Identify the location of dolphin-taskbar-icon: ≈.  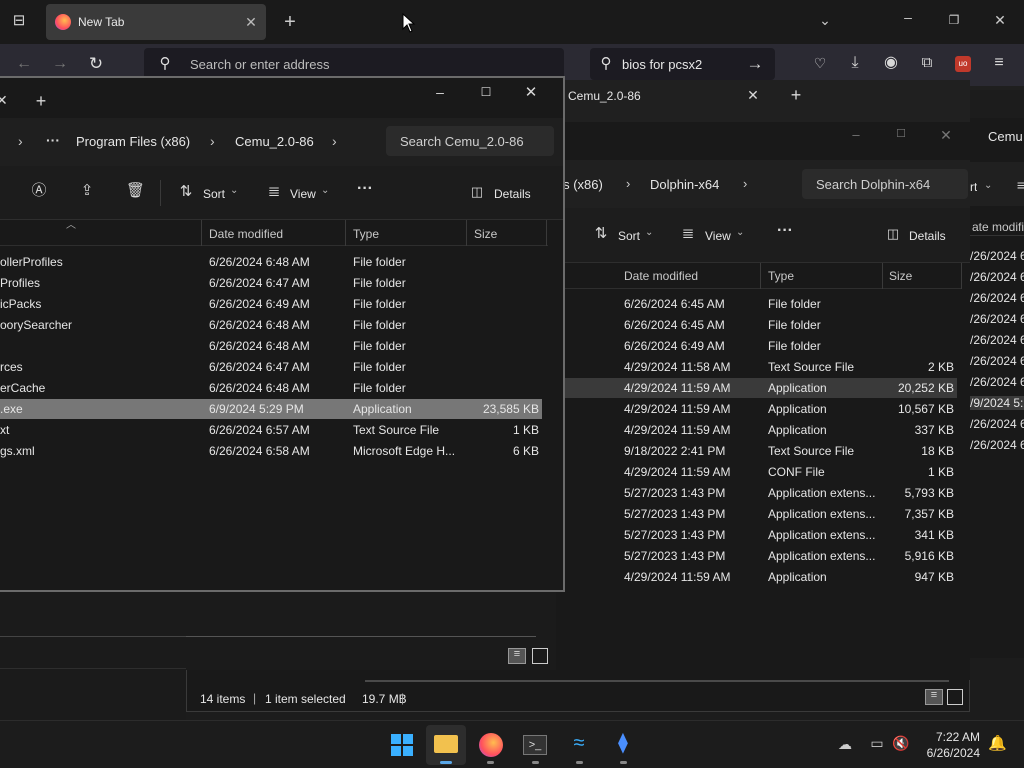
(579, 743).